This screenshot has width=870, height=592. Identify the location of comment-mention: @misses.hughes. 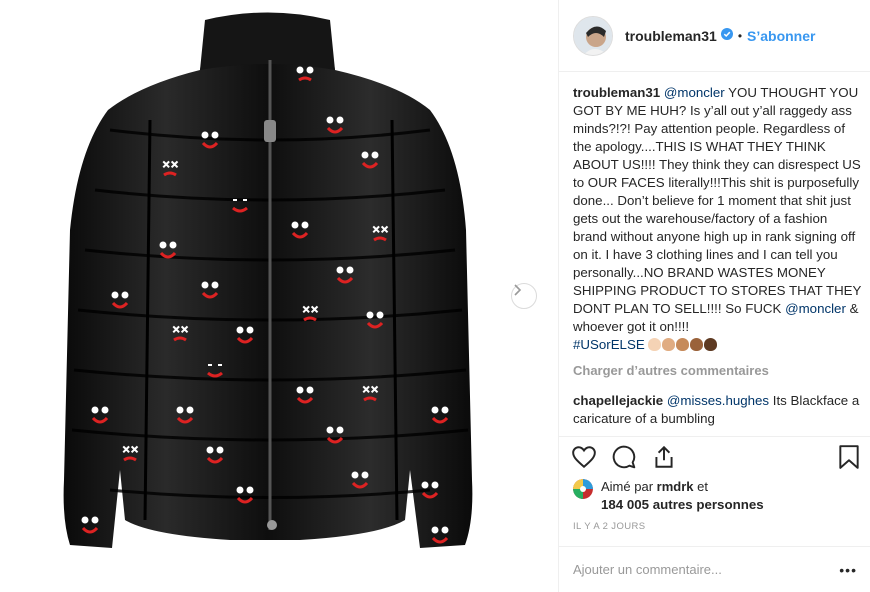
(718, 400).